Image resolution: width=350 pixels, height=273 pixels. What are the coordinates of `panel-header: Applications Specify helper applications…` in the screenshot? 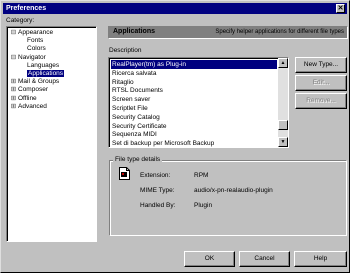 It's located at (228, 32).